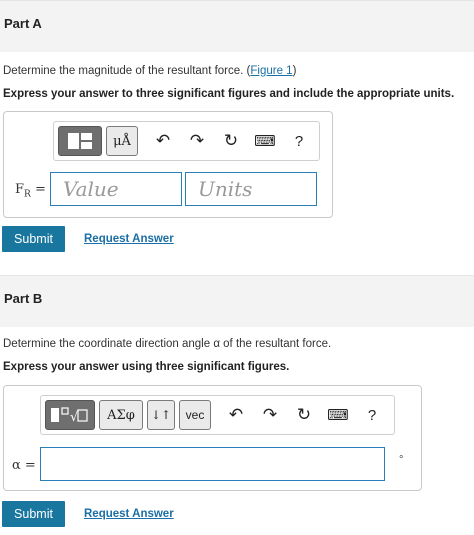  I want to click on template-button, so click(80, 141).